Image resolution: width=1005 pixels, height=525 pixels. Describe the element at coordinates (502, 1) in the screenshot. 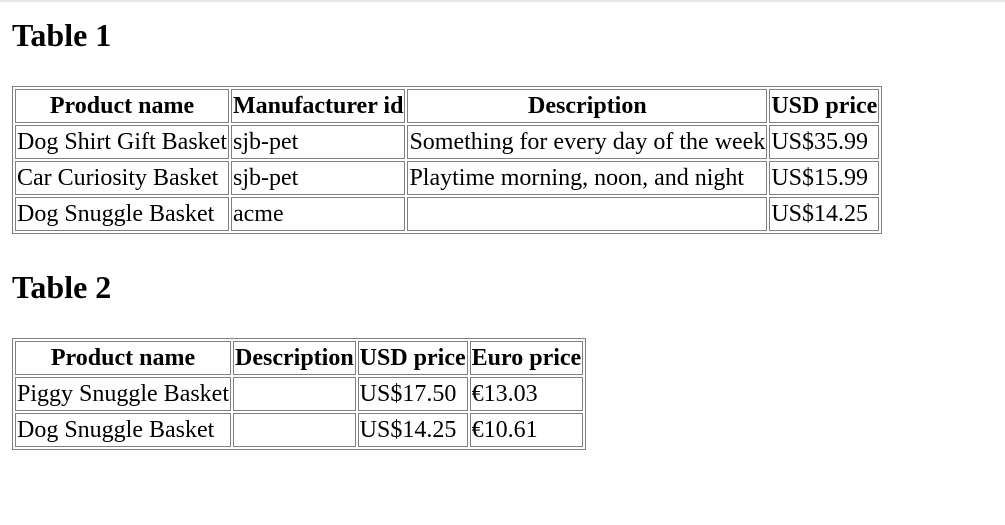

I see `top-divider` at that location.